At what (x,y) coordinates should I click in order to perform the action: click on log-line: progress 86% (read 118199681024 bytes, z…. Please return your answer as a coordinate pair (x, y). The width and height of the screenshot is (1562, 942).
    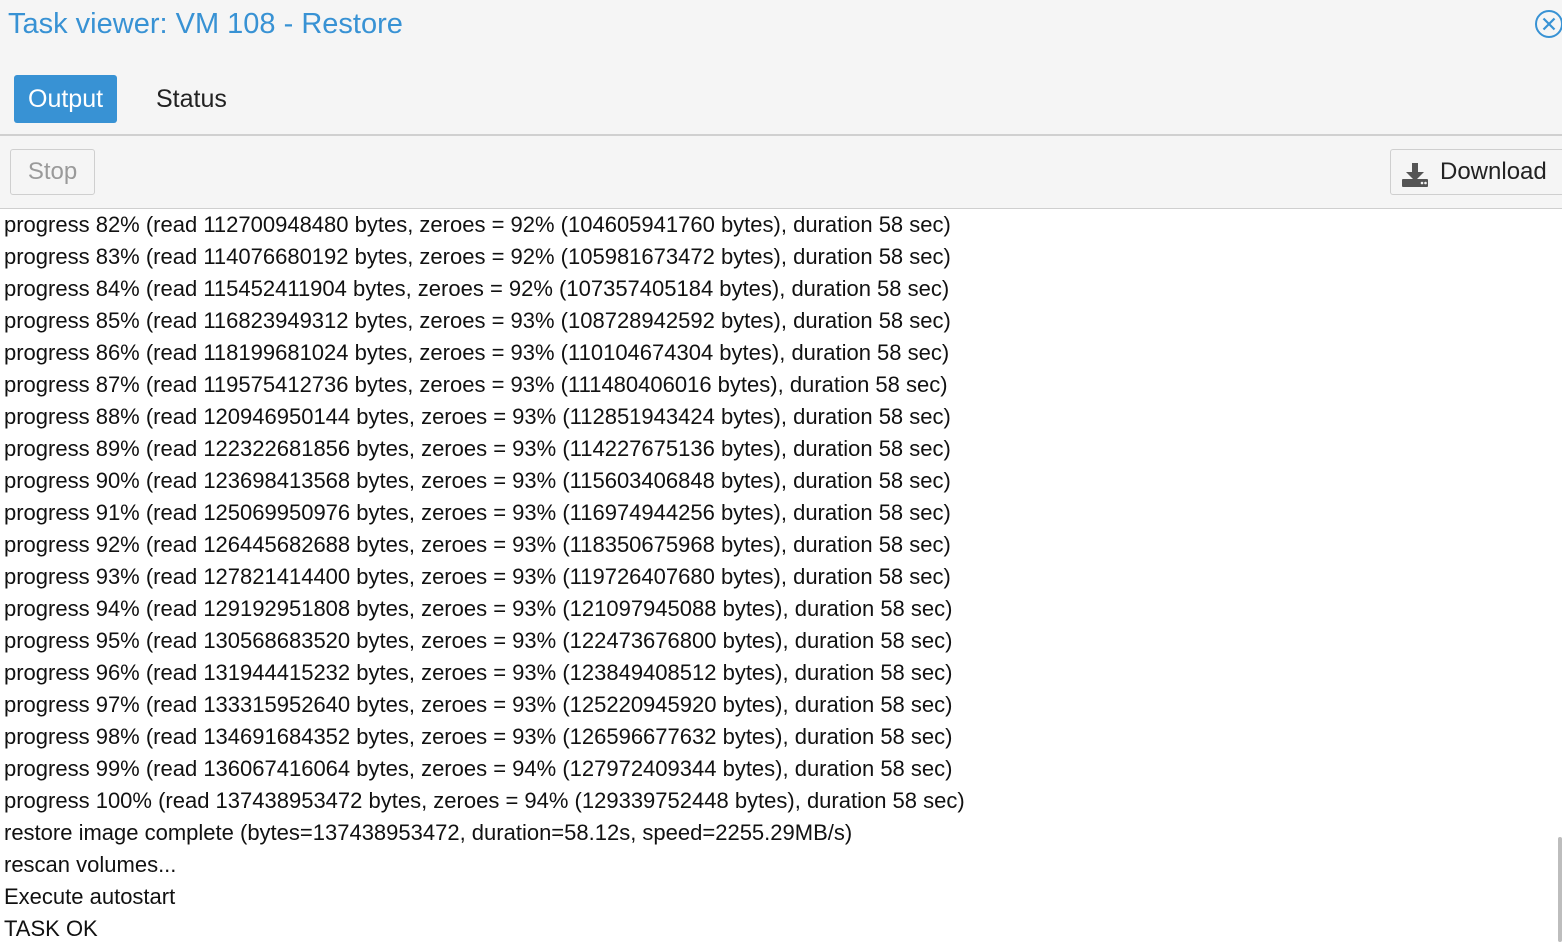
    Looking at the image, I should click on (477, 352).